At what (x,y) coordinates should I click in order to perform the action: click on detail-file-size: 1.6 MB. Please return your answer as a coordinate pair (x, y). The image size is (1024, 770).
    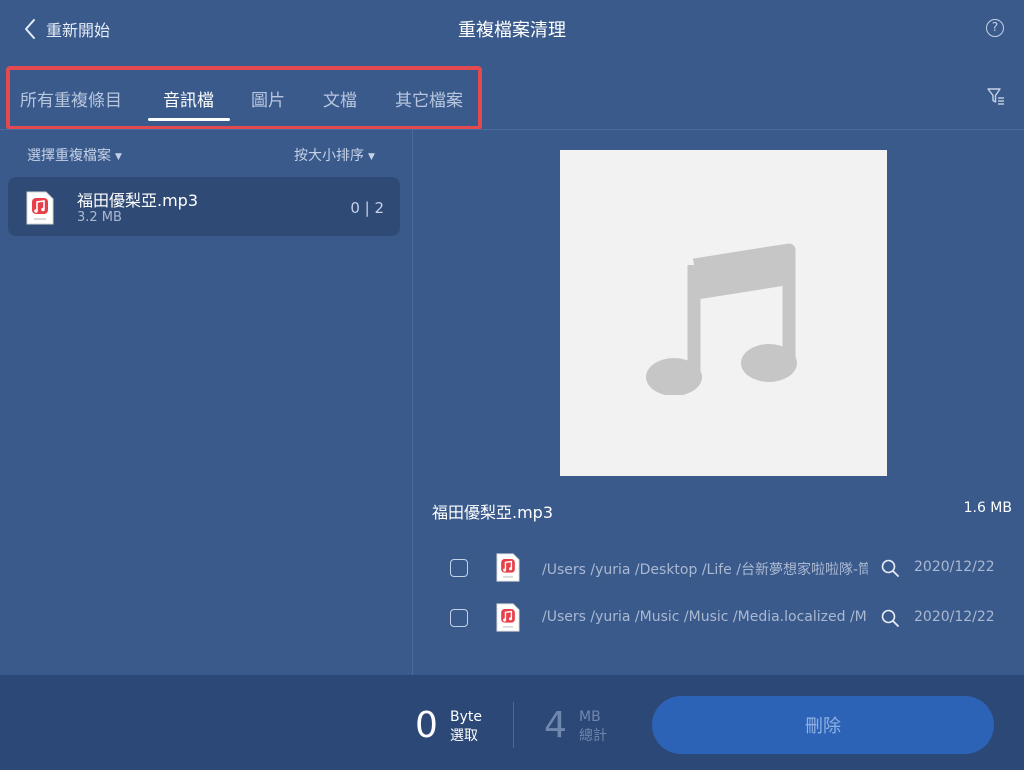
    Looking at the image, I should click on (987, 508).